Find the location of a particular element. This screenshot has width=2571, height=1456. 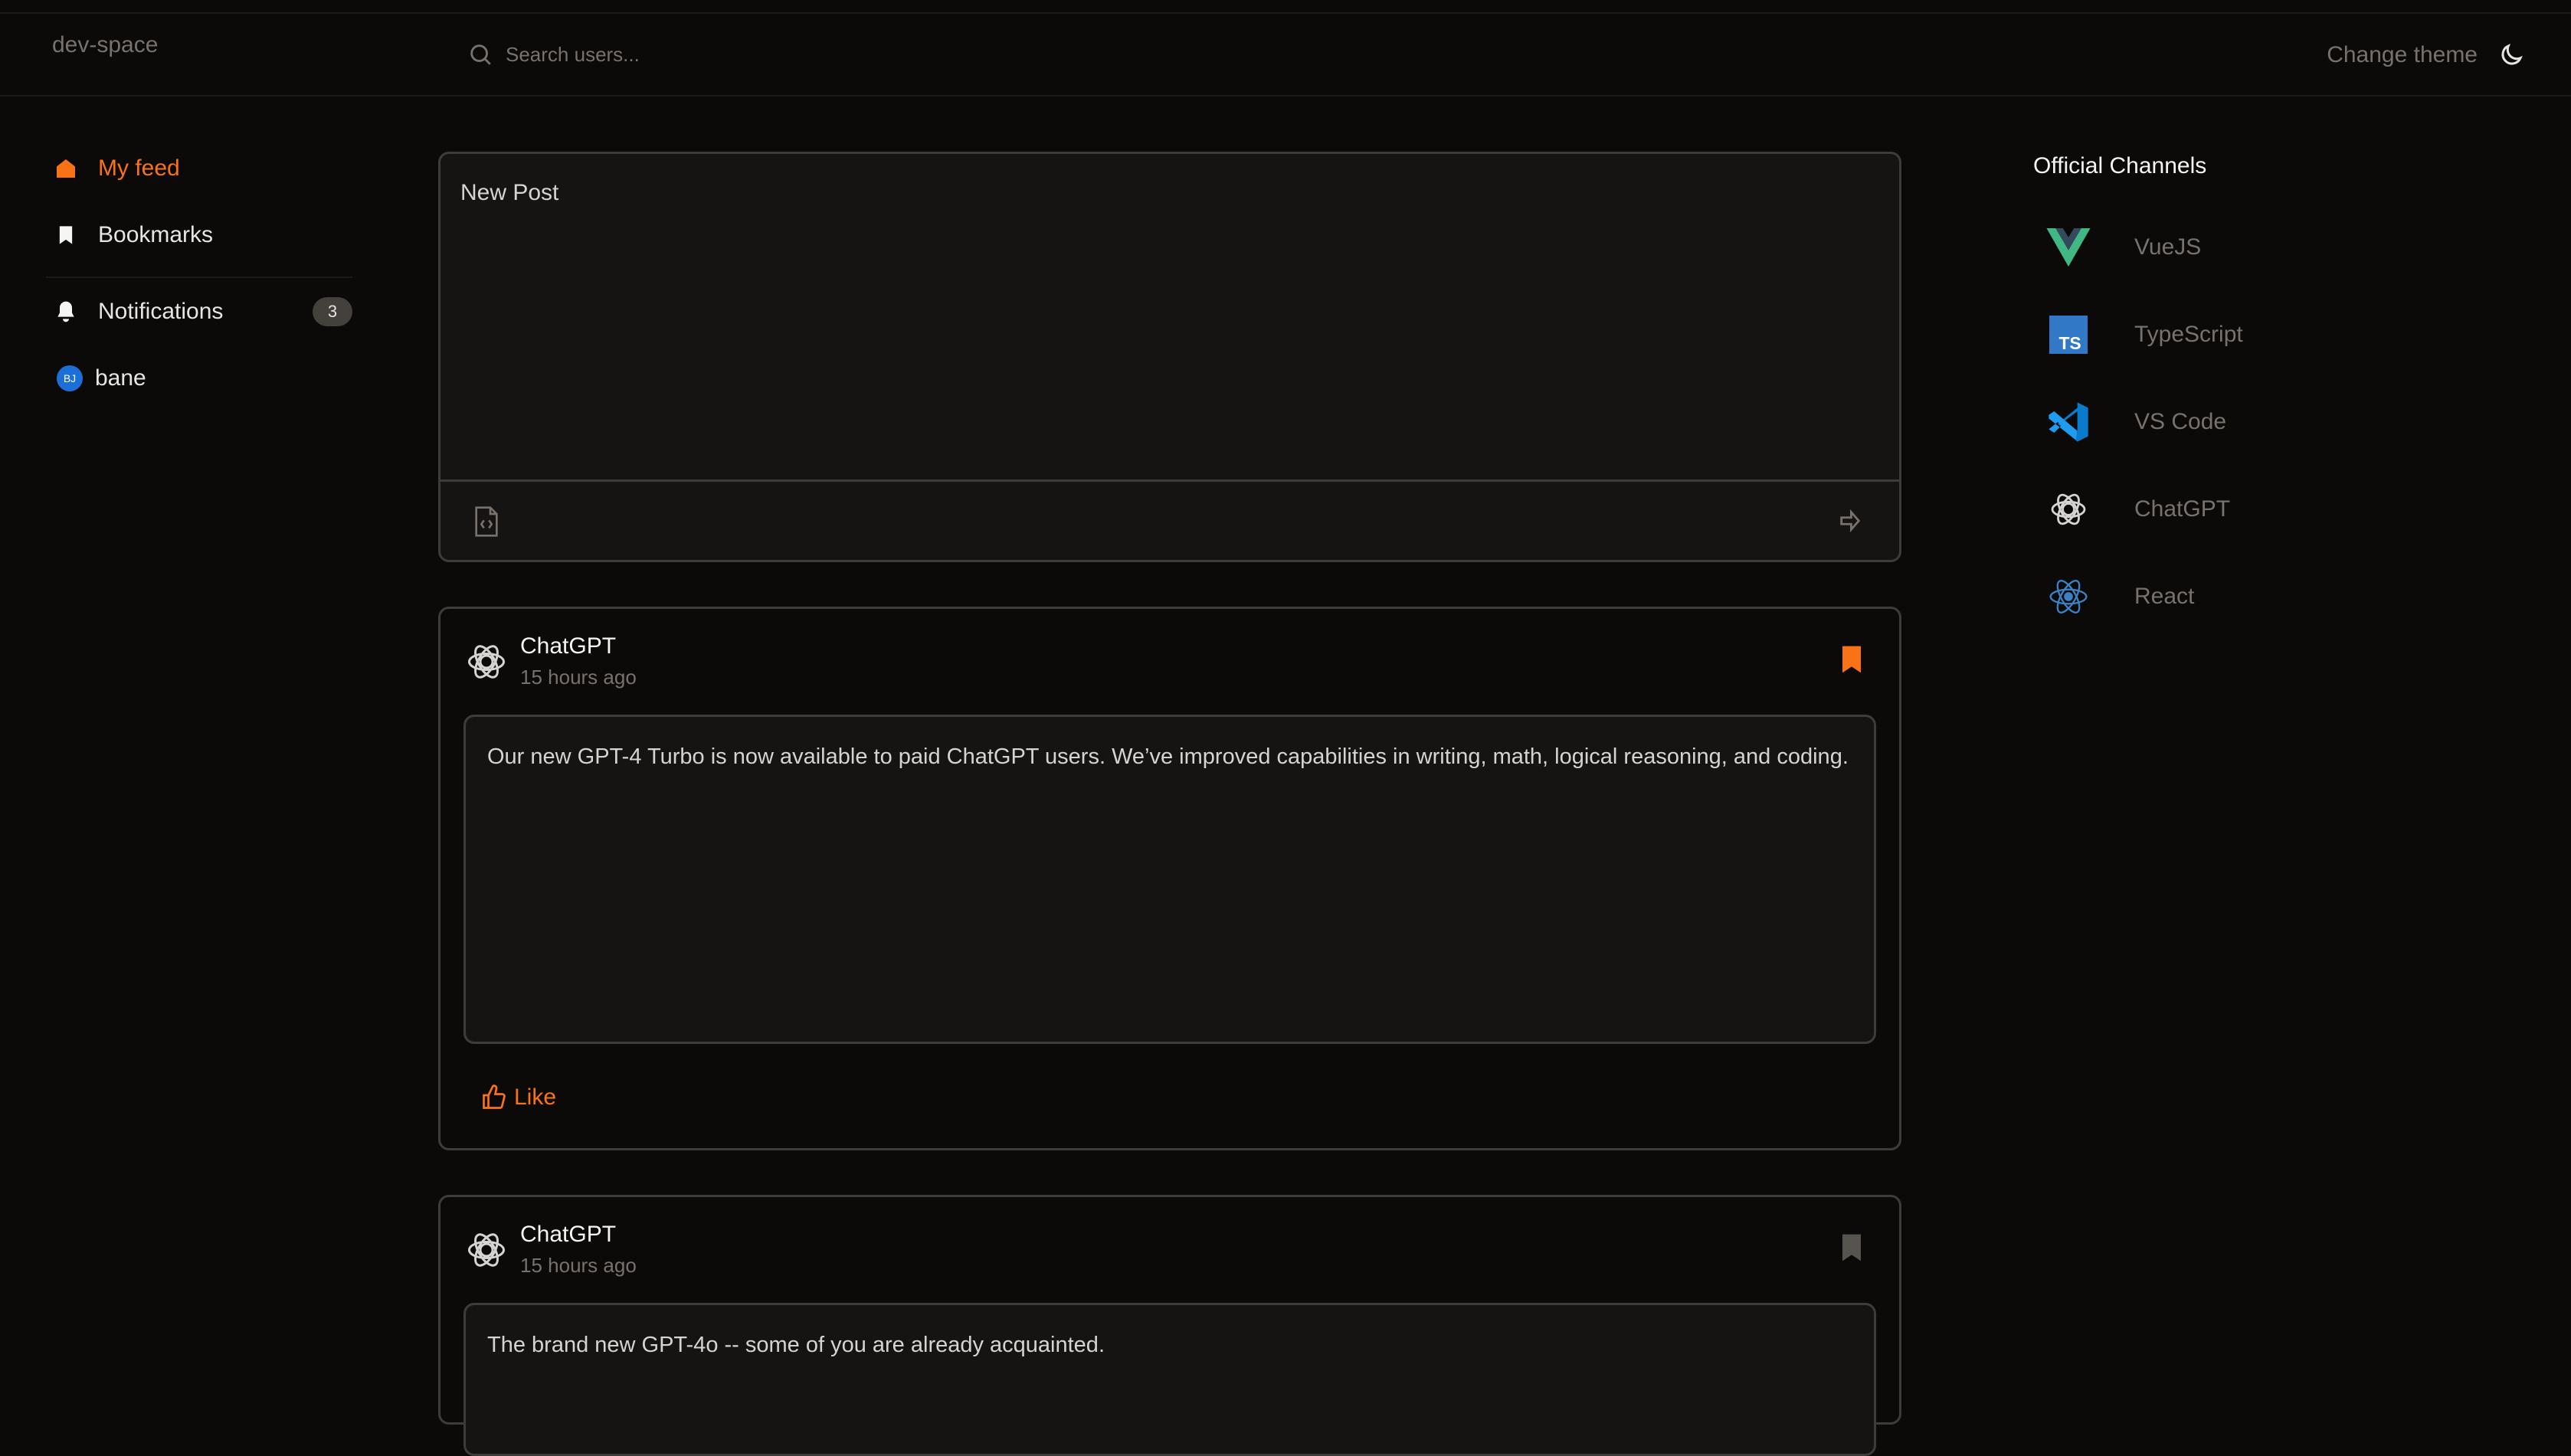

sidebar-item-label: bane is located at coordinates (120, 378).